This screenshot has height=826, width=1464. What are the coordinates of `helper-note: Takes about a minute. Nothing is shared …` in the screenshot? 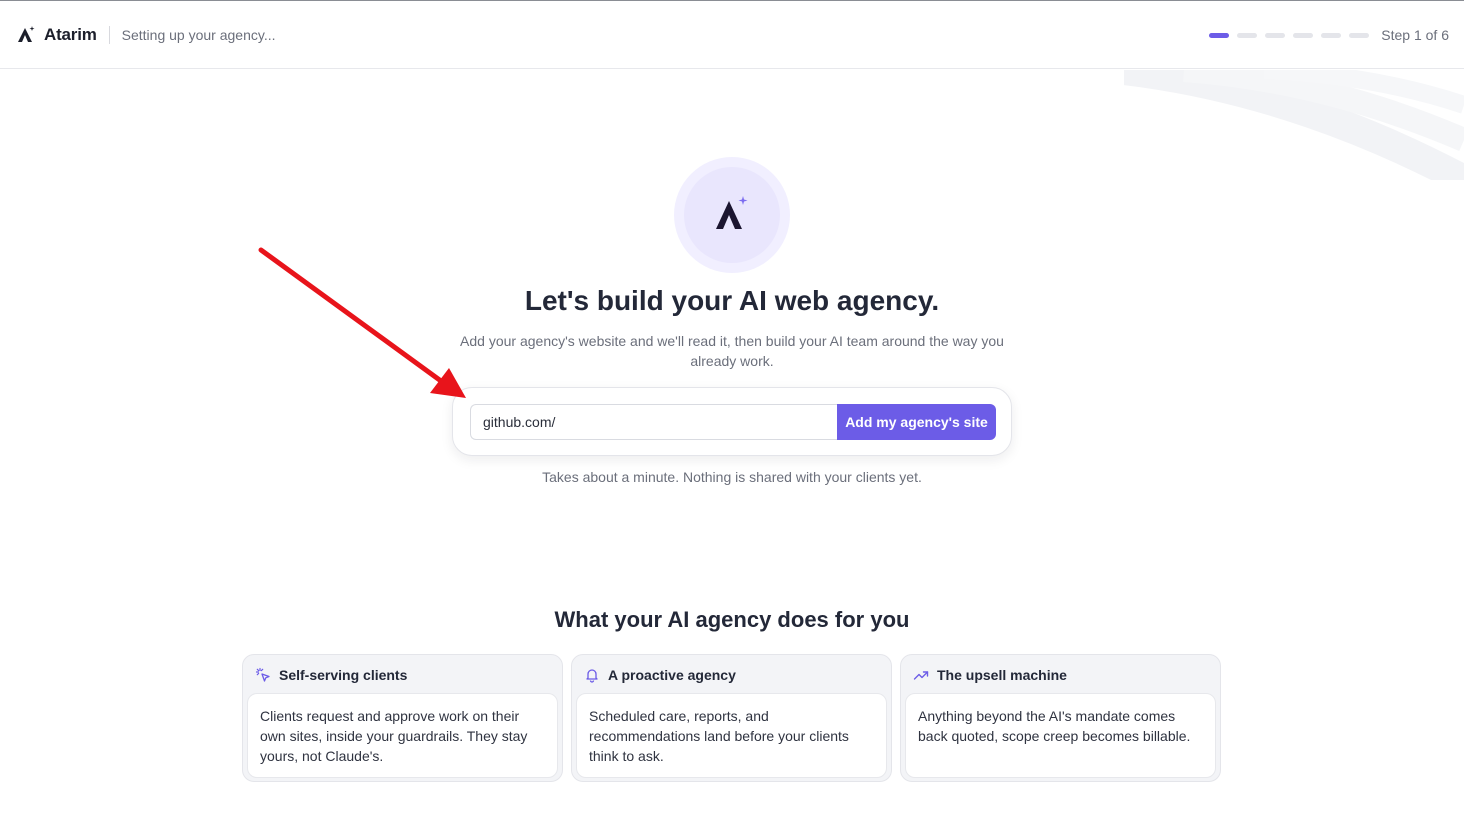 It's located at (732, 477).